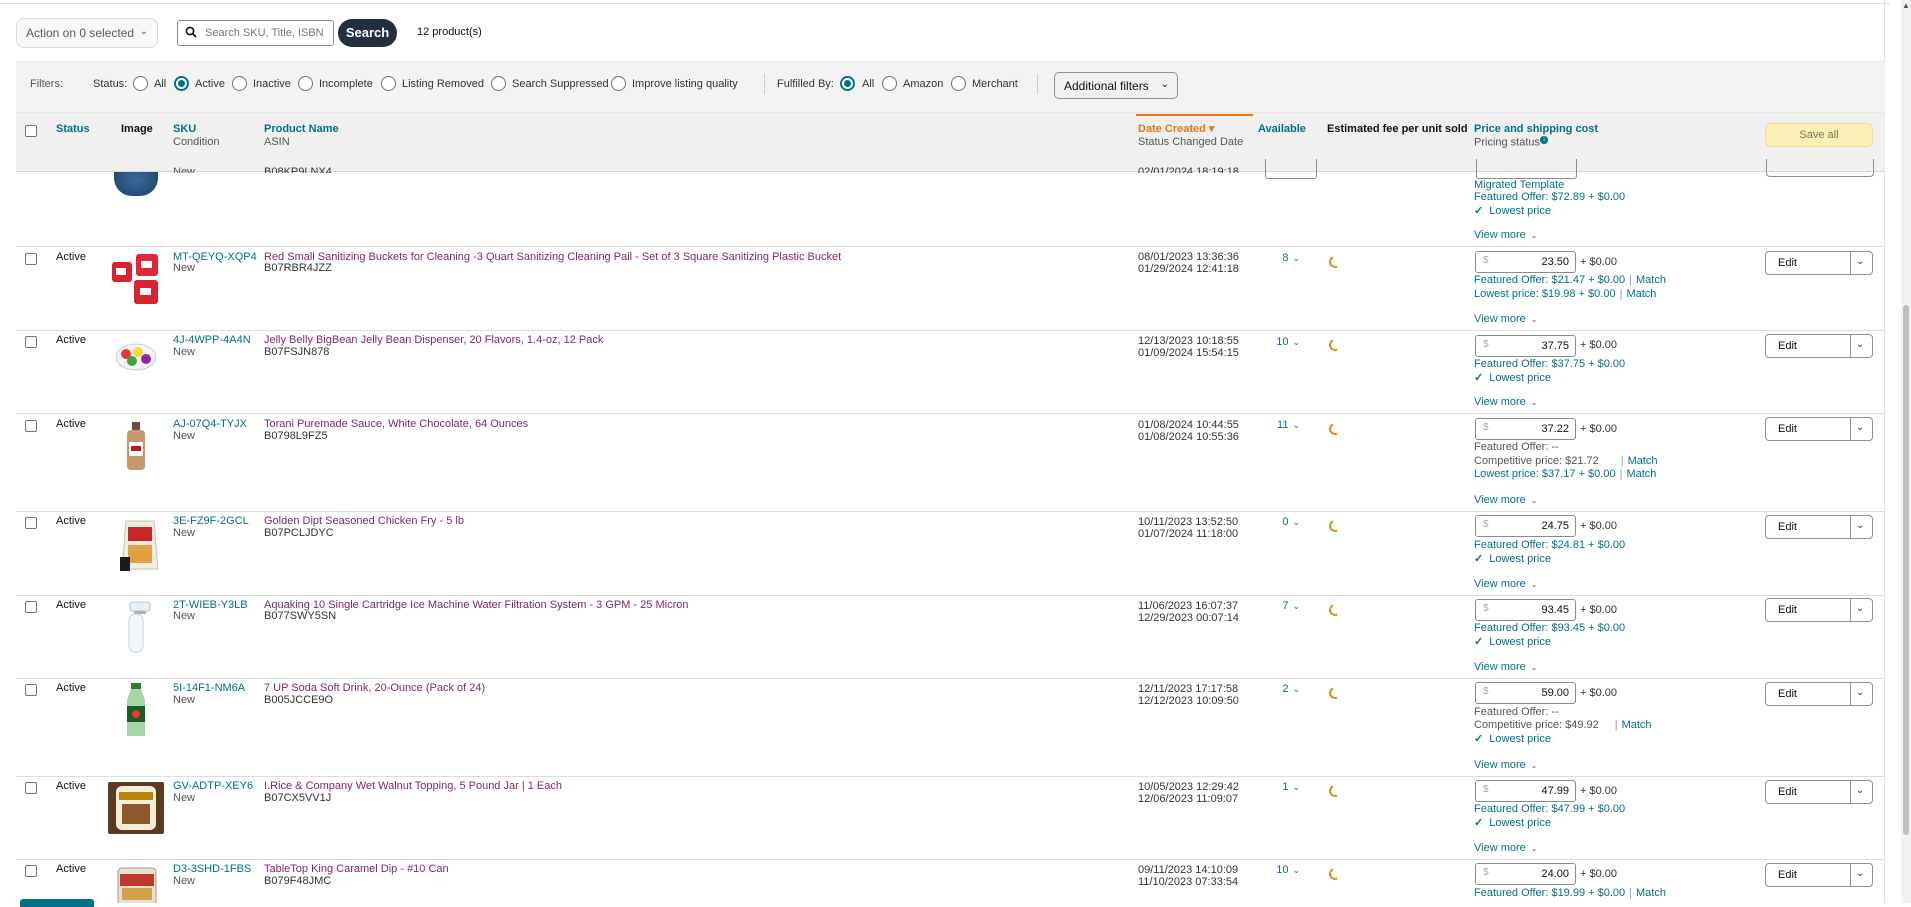  Describe the element at coordinates (196, 136) in the screenshot. I see `header-sku: SKU Condition` at that location.